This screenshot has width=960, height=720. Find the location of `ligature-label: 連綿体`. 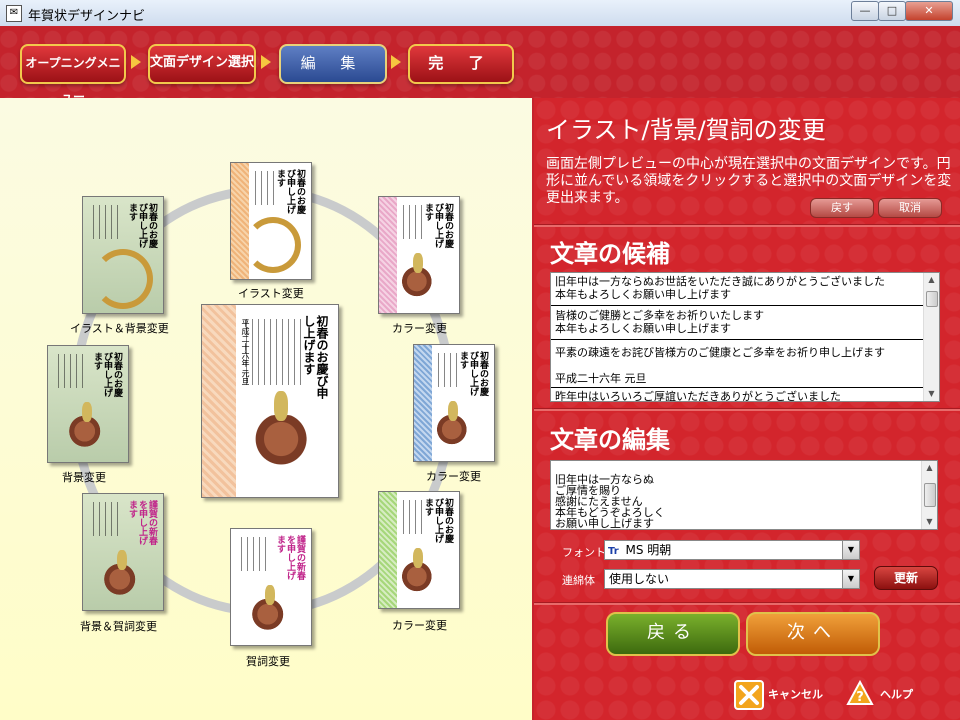

ligature-label: 連綿体 is located at coordinates (578, 580).